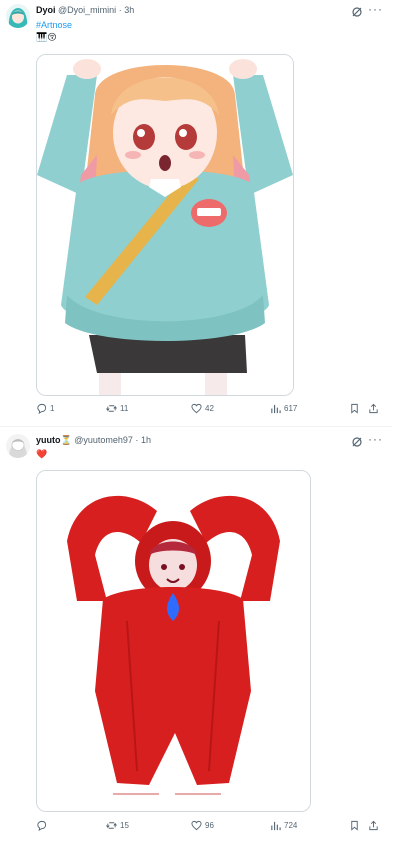 This screenshot has height=845, width=412. What do you see at coordinates (291, 408) in the screenshot?
I see `view-count: 617` at bounding box center [291, 408].